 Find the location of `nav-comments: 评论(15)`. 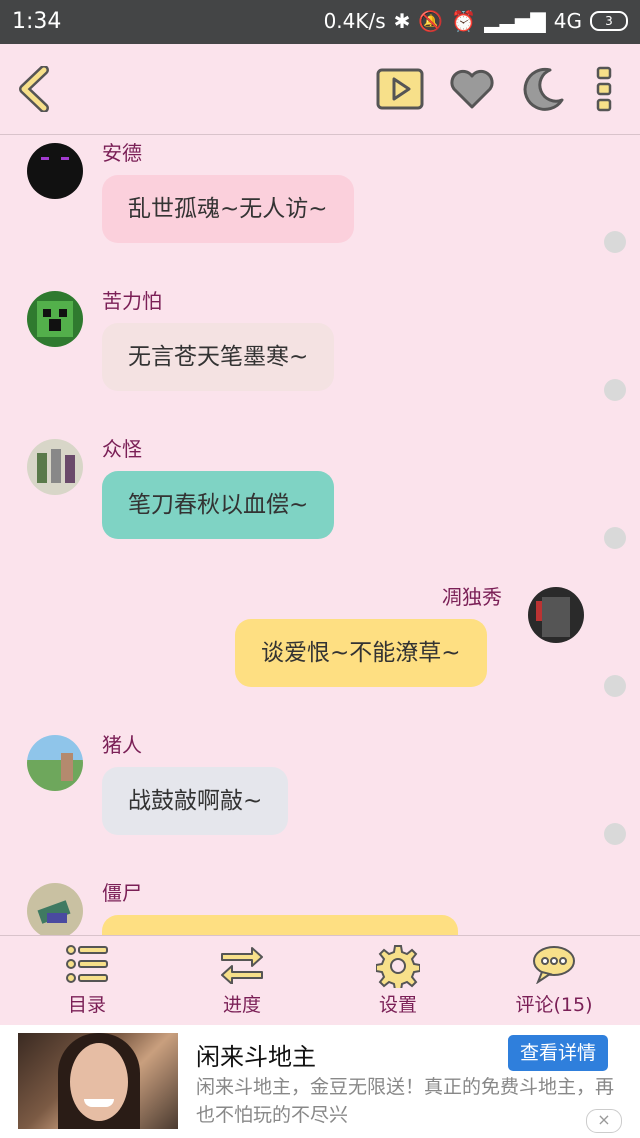

nav-comments: 评论(15) is located at coordinates (554, 981).